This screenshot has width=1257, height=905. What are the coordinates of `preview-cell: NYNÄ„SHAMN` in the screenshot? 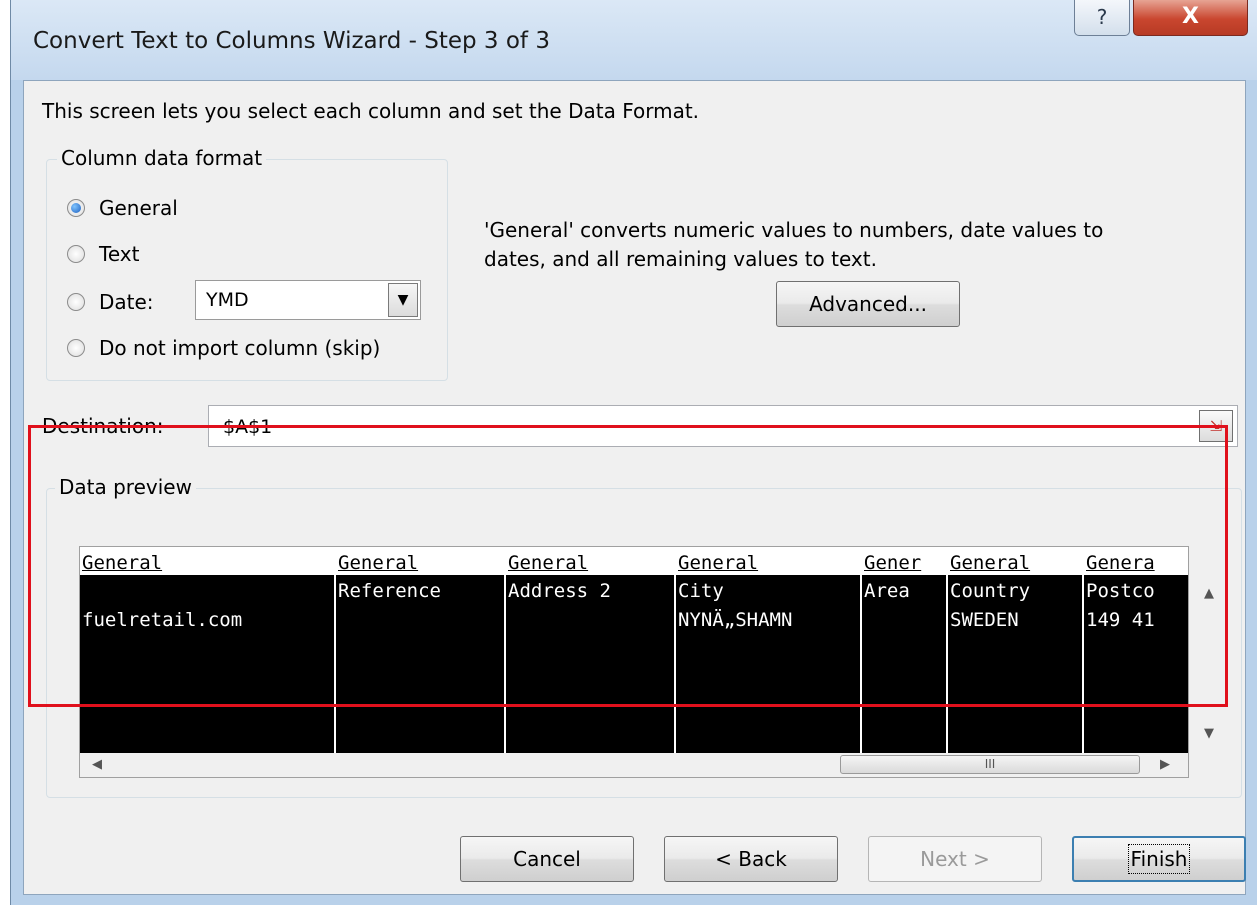 It's located at (735, 620).